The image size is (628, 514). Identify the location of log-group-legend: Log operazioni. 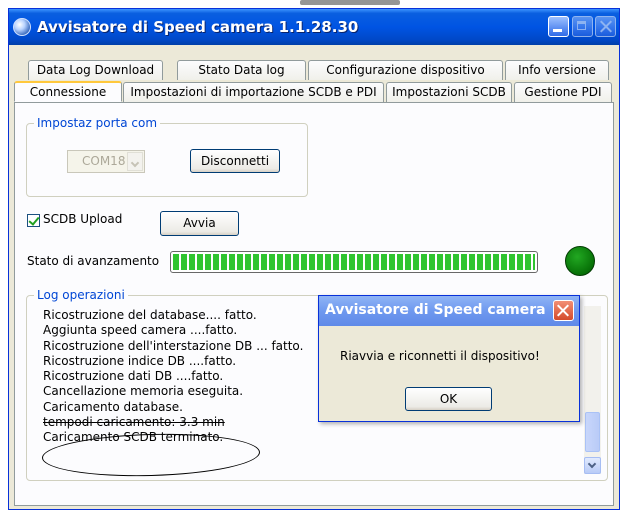
(81, 295).